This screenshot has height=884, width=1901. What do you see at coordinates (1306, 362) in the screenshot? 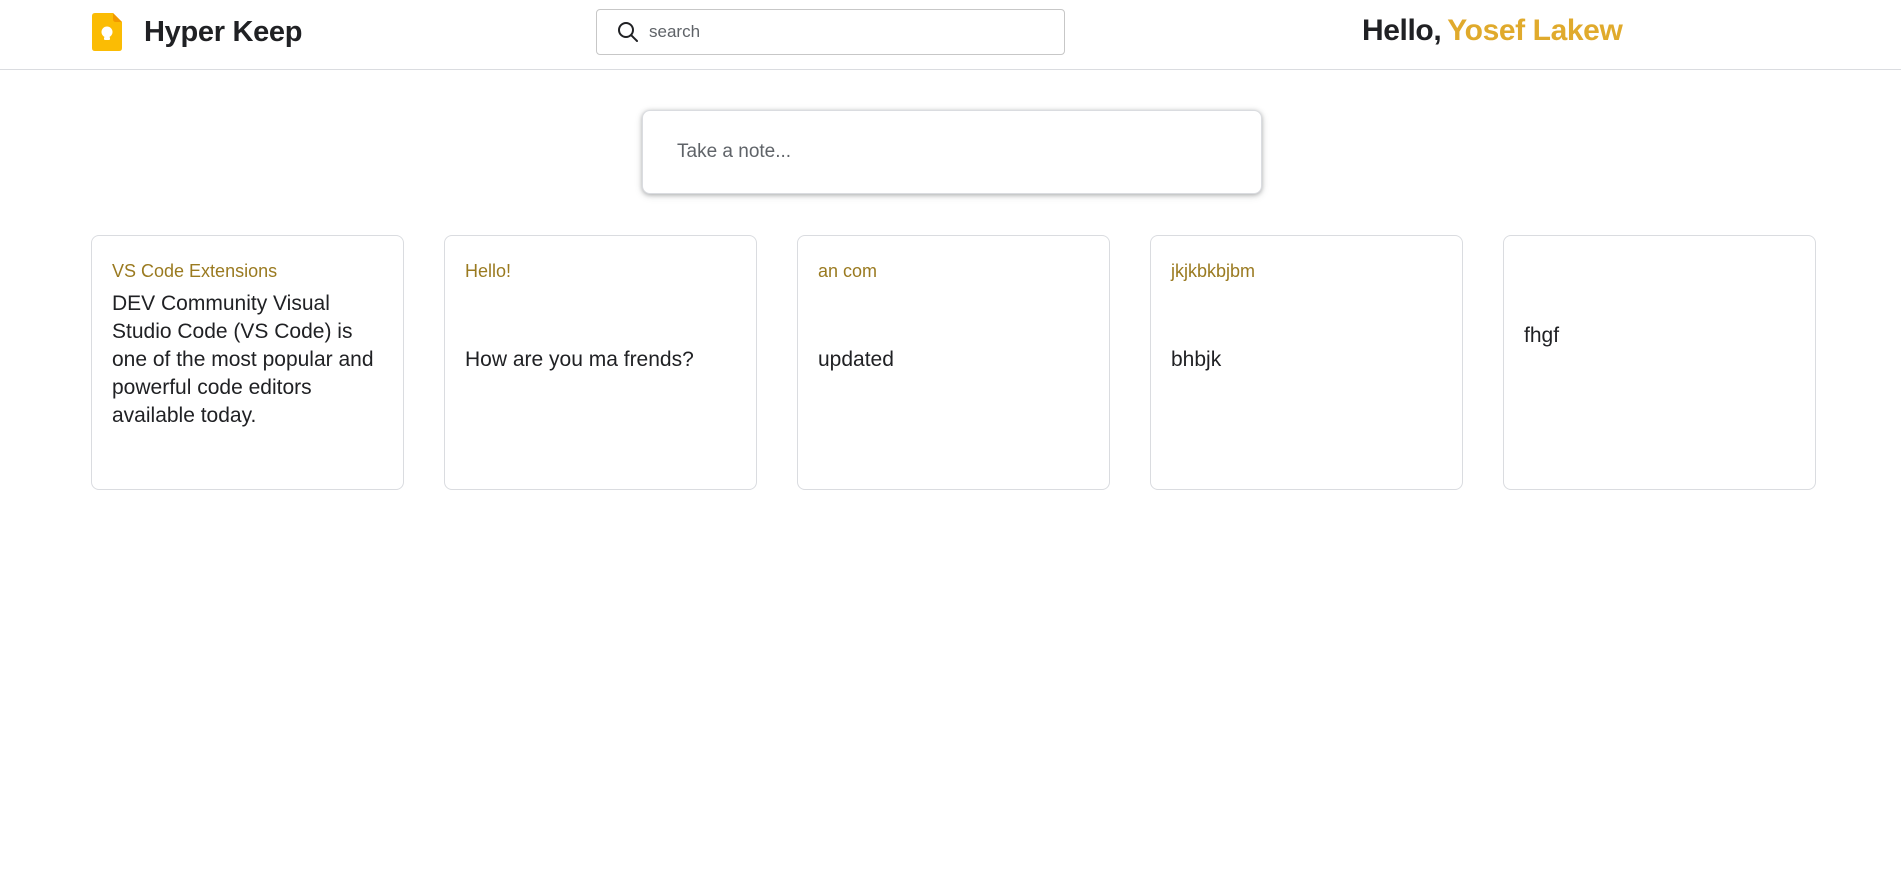
I see `note-card: jkjkbkbjbm bhbjk` at bounding box center [1306, 362].